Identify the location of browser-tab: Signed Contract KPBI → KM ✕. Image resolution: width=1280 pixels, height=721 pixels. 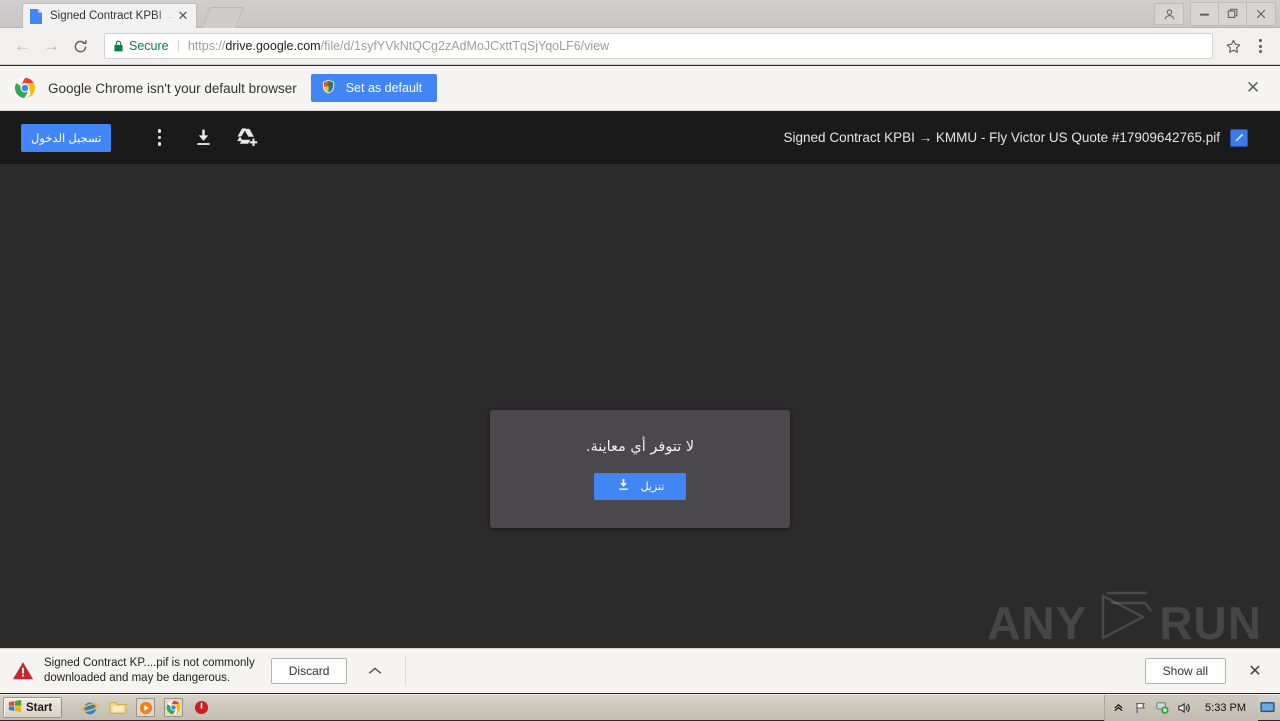
(109, 15).